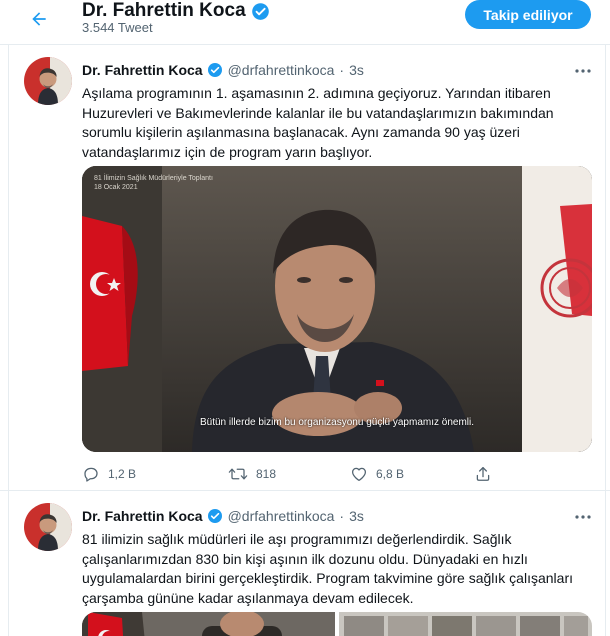 This screenshot has height=636, width=610. Describe the element at coordinates (528, 14) in the screenshot. I see `following-button: Takip ediliyor` at that location.